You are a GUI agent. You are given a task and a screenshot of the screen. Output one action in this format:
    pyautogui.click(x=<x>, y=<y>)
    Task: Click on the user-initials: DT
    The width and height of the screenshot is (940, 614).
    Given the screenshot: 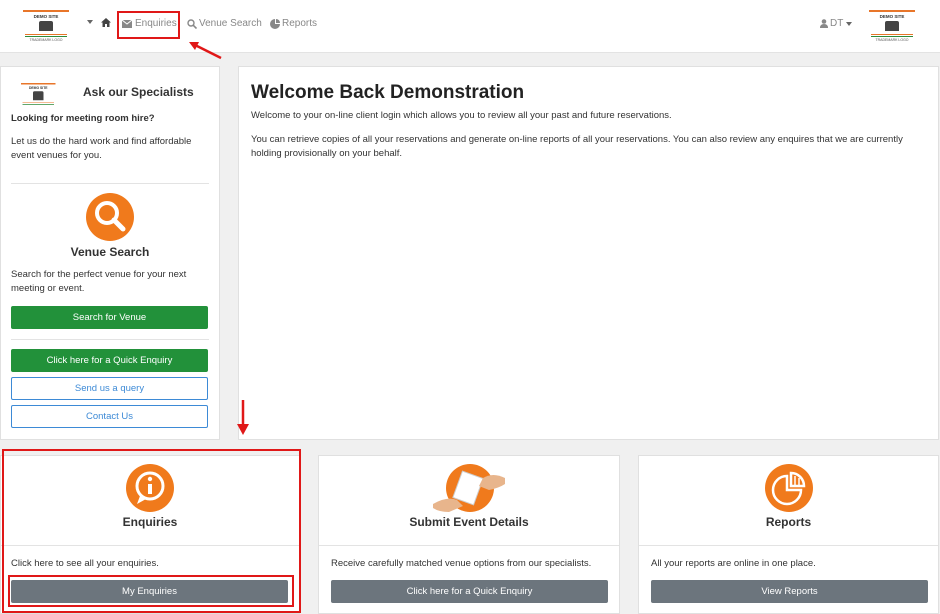 What is the action you would take?
    pyautogui.click(x=837, y=23)
    